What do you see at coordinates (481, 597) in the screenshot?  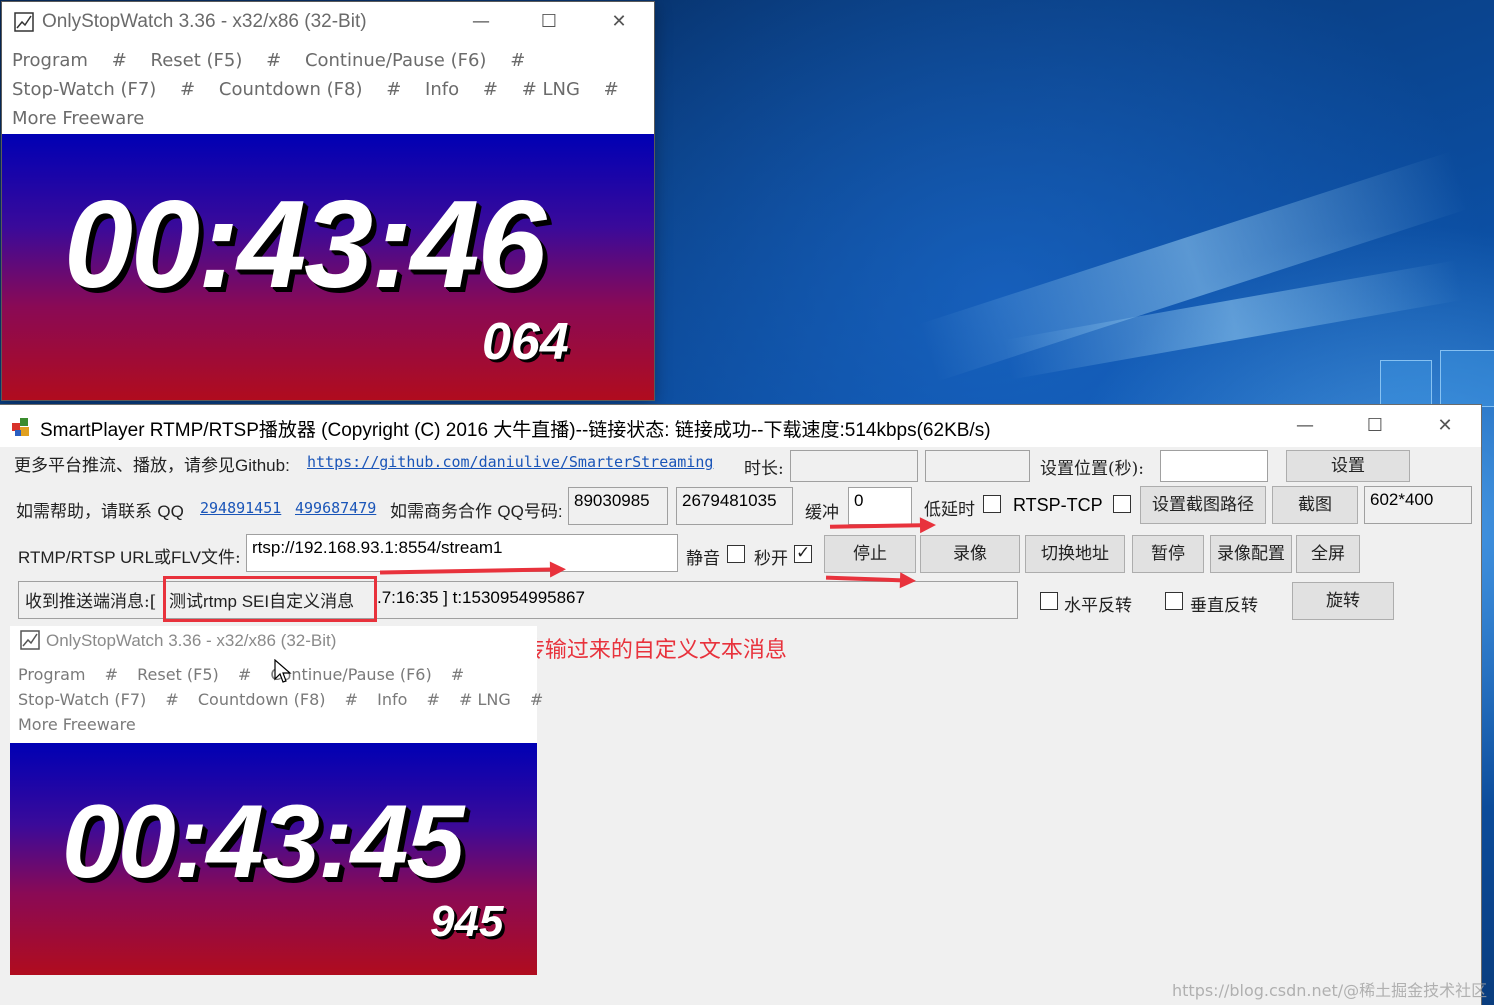 I see `push-message-timestamp: .7:16:35 ] t:1530954995867` at bounding box center [481, 597].